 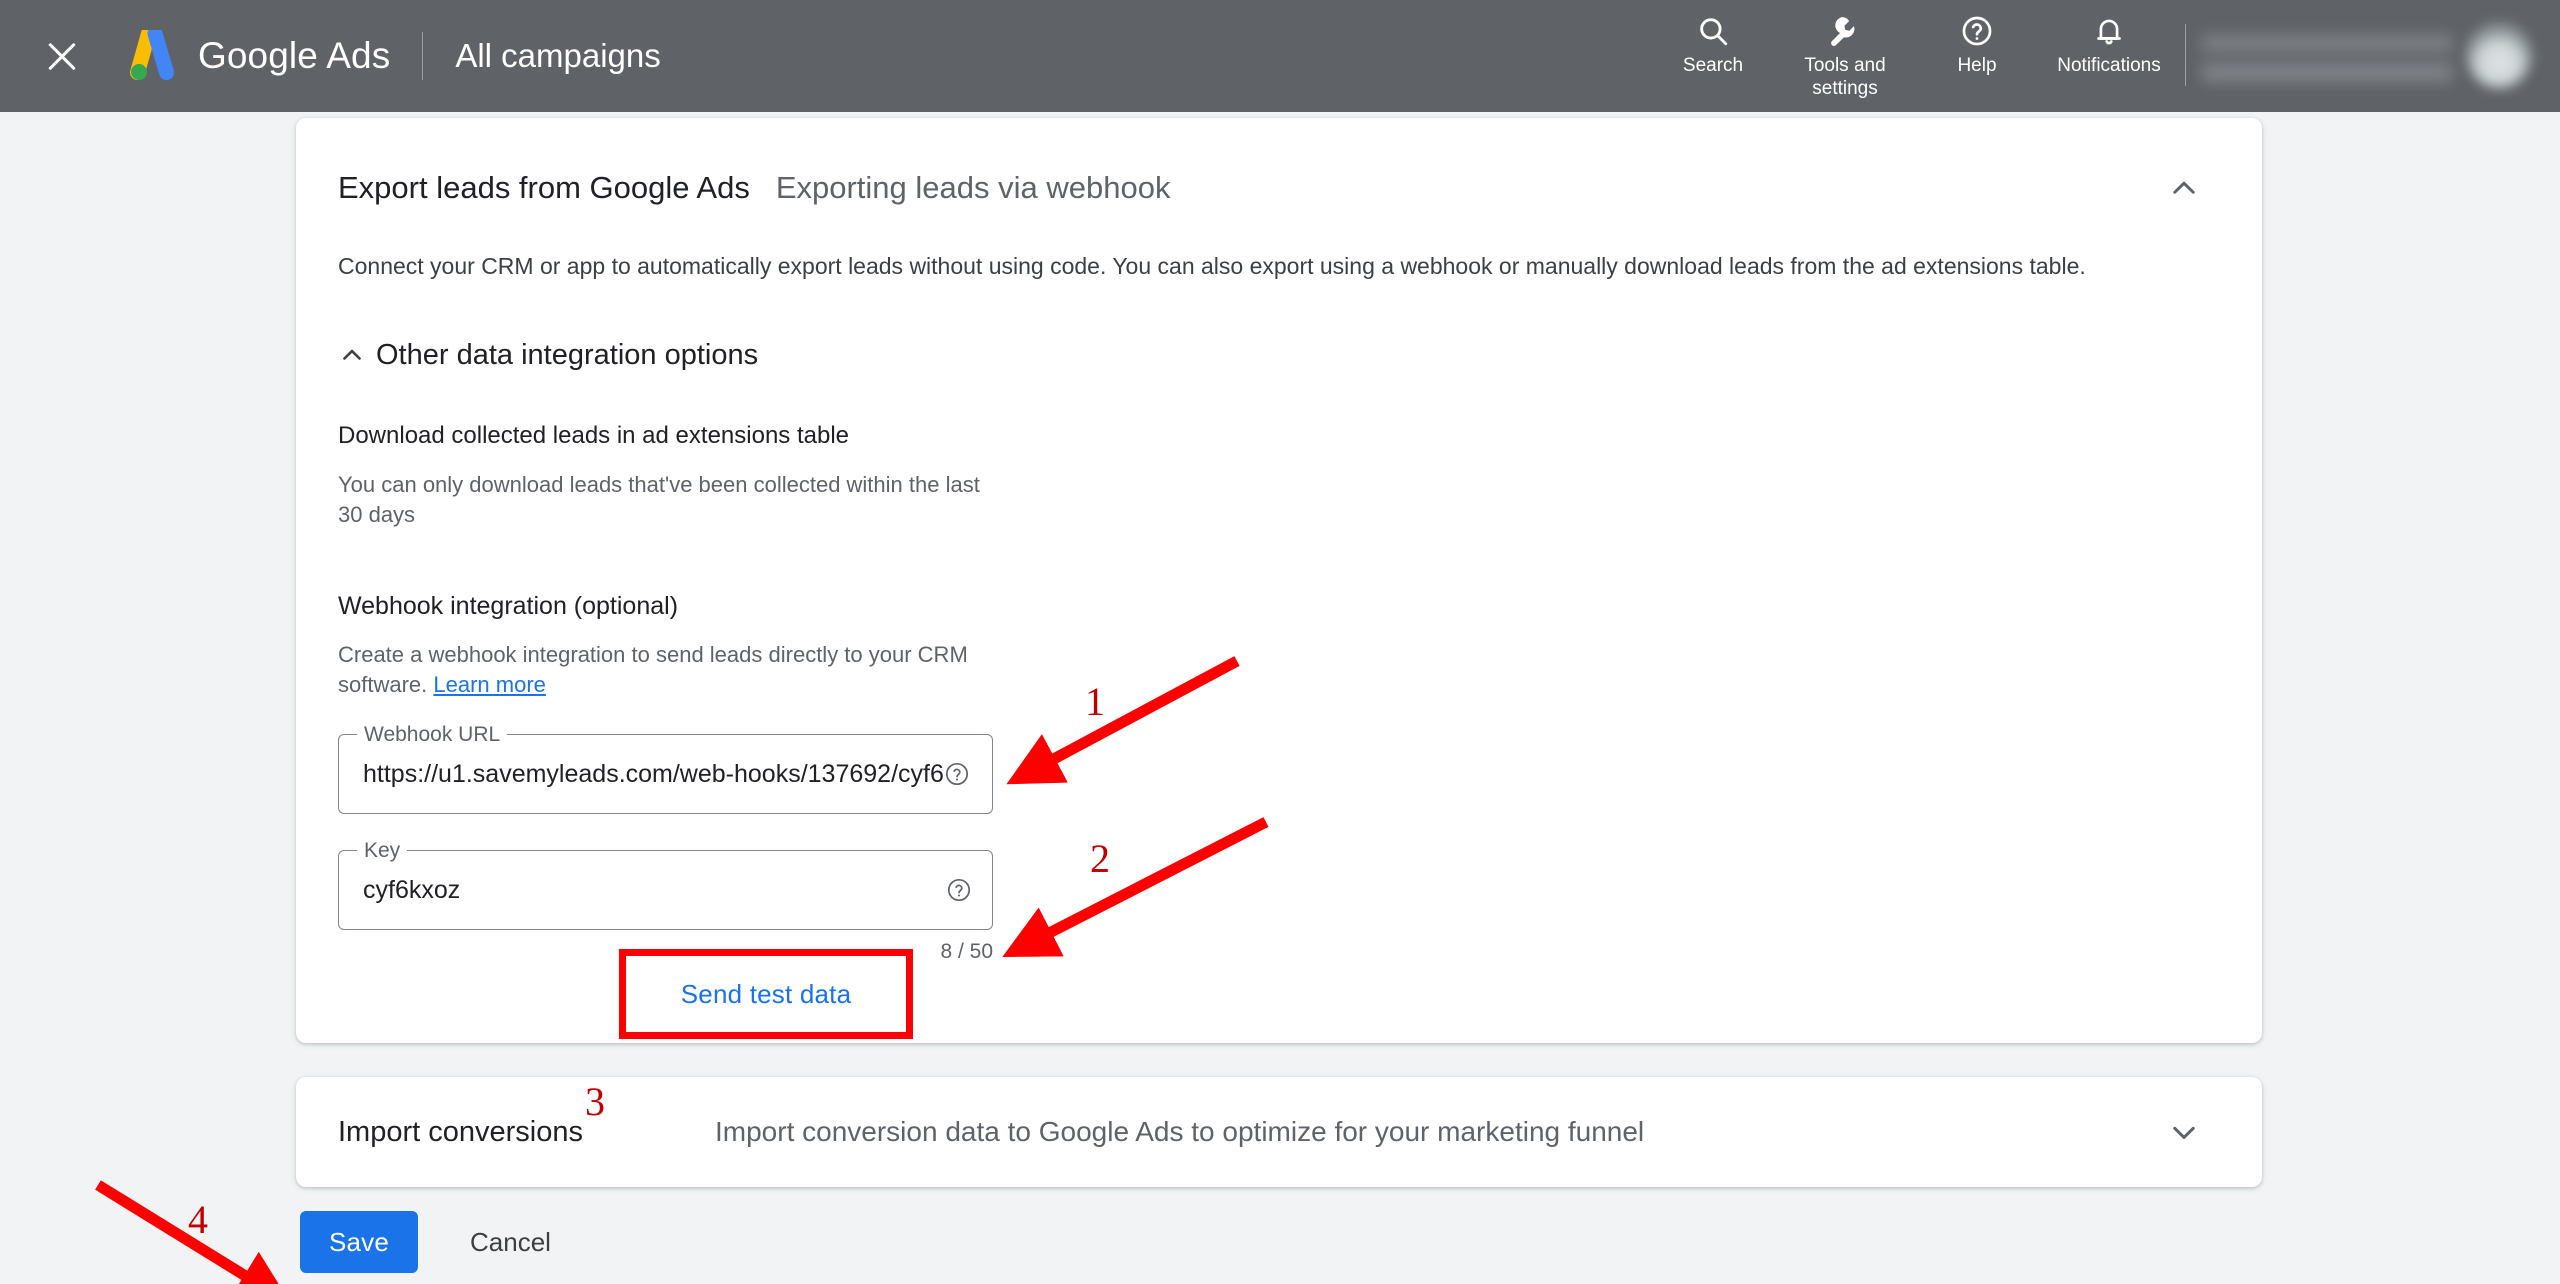 I want to click on webhook-integration-heading: Webhook integration (optional), so click(x=508, y=606).